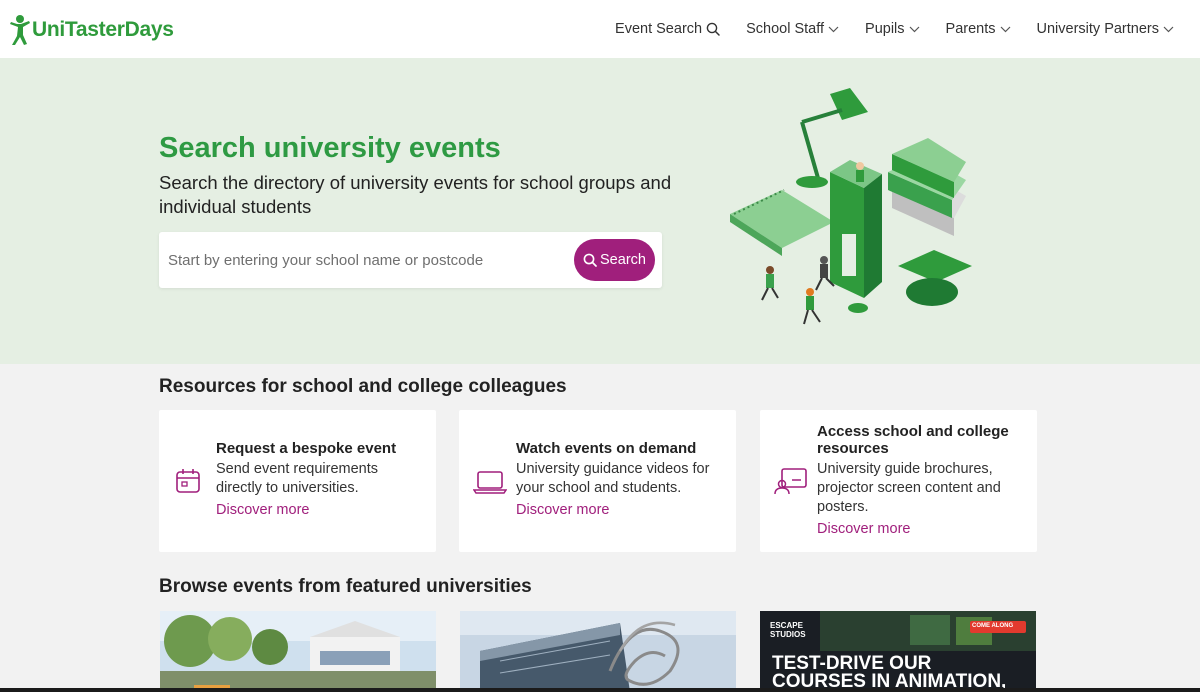  I want to click on card-title: Access school and college resources, so click(913, 440).